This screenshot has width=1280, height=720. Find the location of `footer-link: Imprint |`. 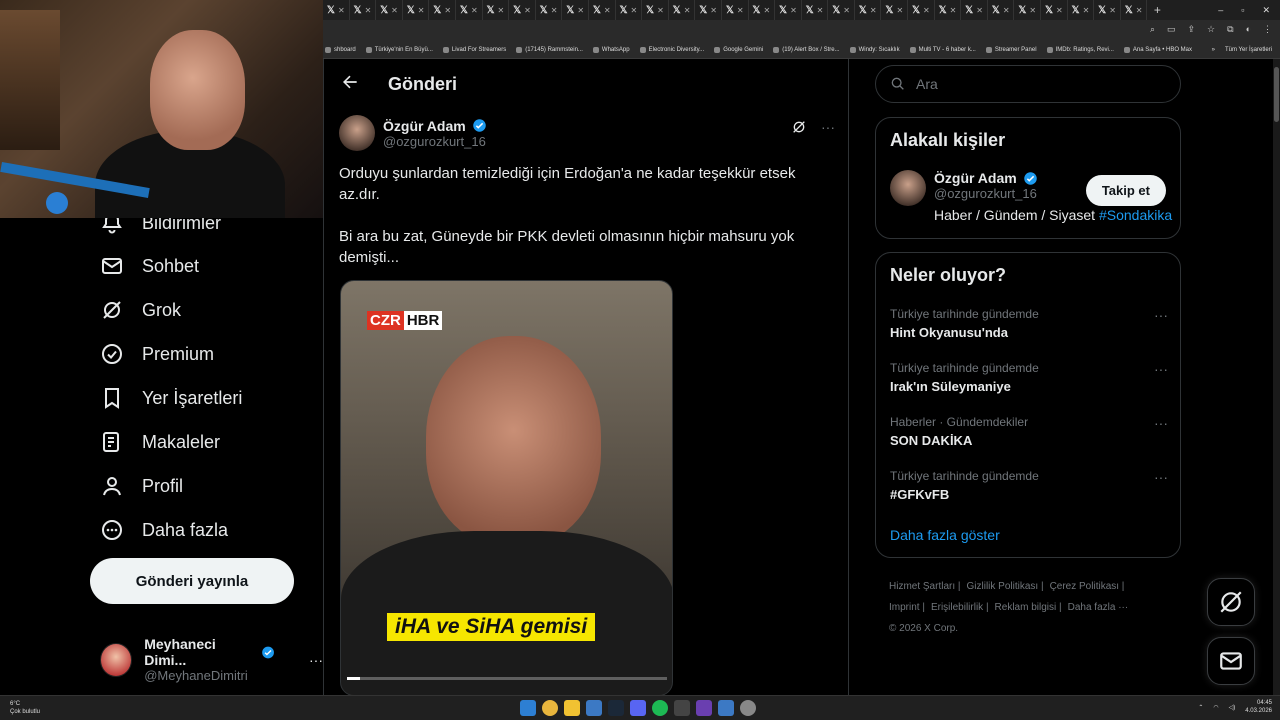

footer-link: Imprint | is located at coordinates (907, 607).